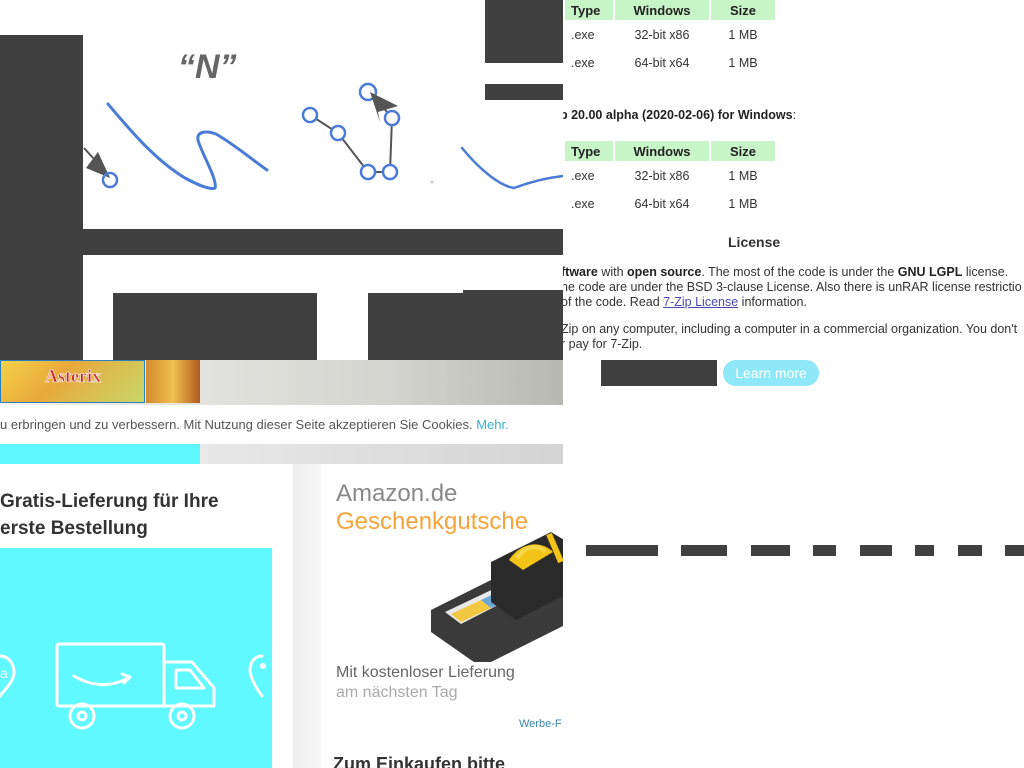 This screenshot has width=1024, height=768. What do you see at coordinates (133, 686) in the screenshot?
I see `delivery-truck-icon: a` at bounding box center [133, 686].